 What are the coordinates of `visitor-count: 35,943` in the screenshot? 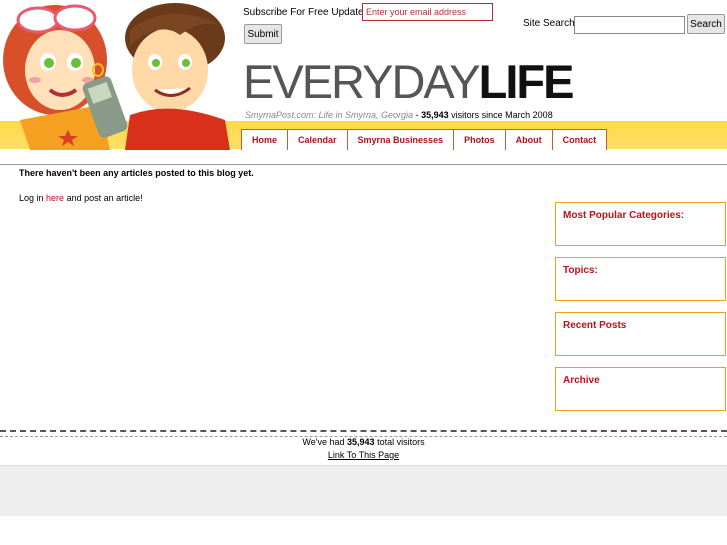 It's located at (435, 115).